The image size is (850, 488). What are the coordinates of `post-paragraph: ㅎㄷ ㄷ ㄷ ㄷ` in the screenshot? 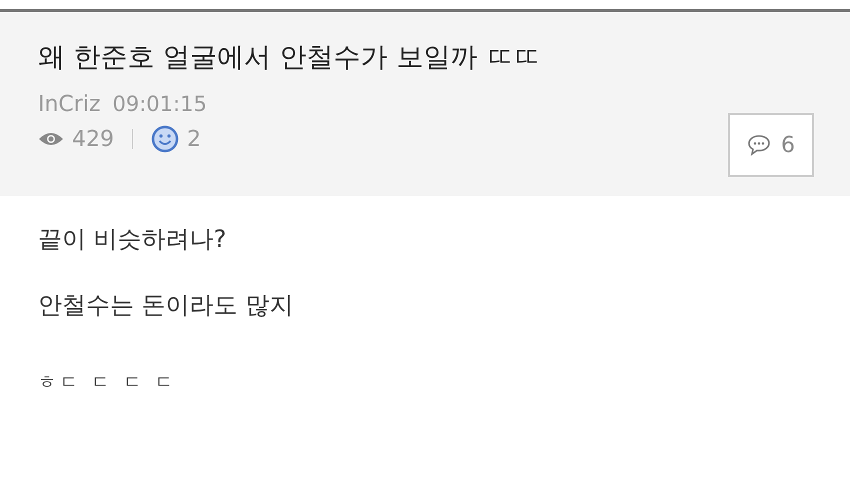 It's located at (108, 383).